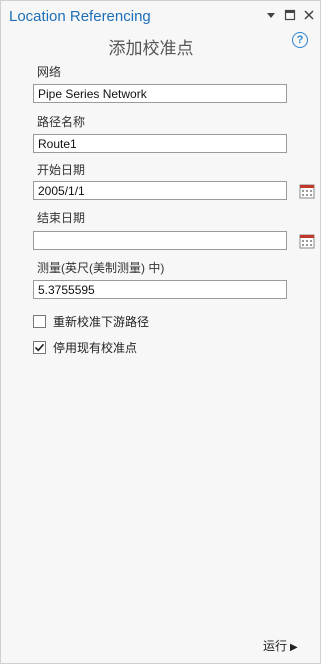  I want to click on play-icon: ▶, so click(294, 647).